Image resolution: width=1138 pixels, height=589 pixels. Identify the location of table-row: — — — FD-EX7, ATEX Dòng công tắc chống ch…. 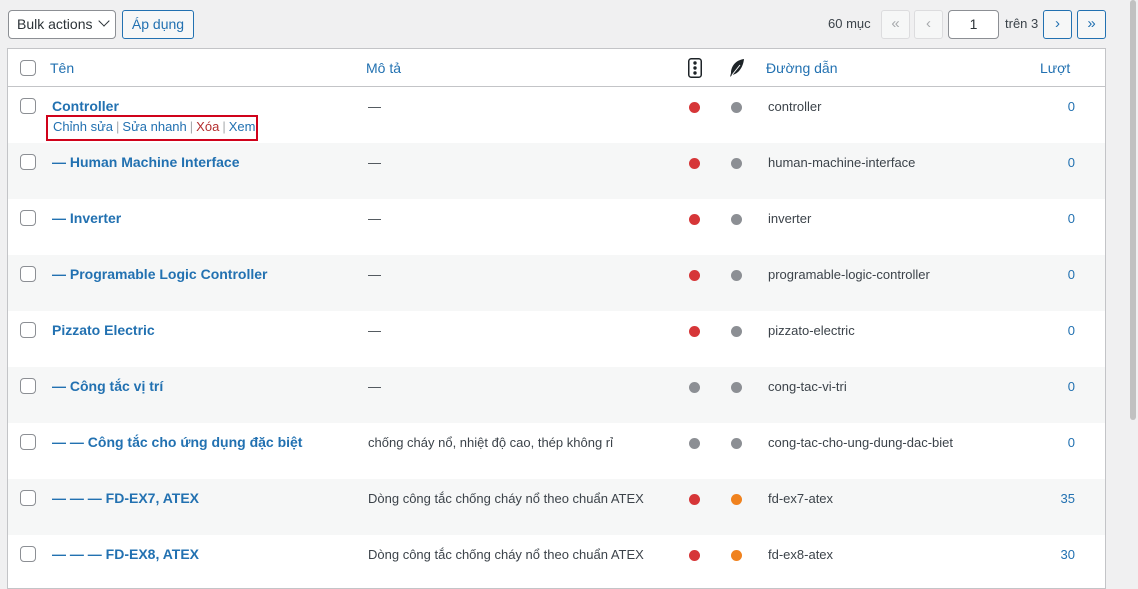
(556, 507).